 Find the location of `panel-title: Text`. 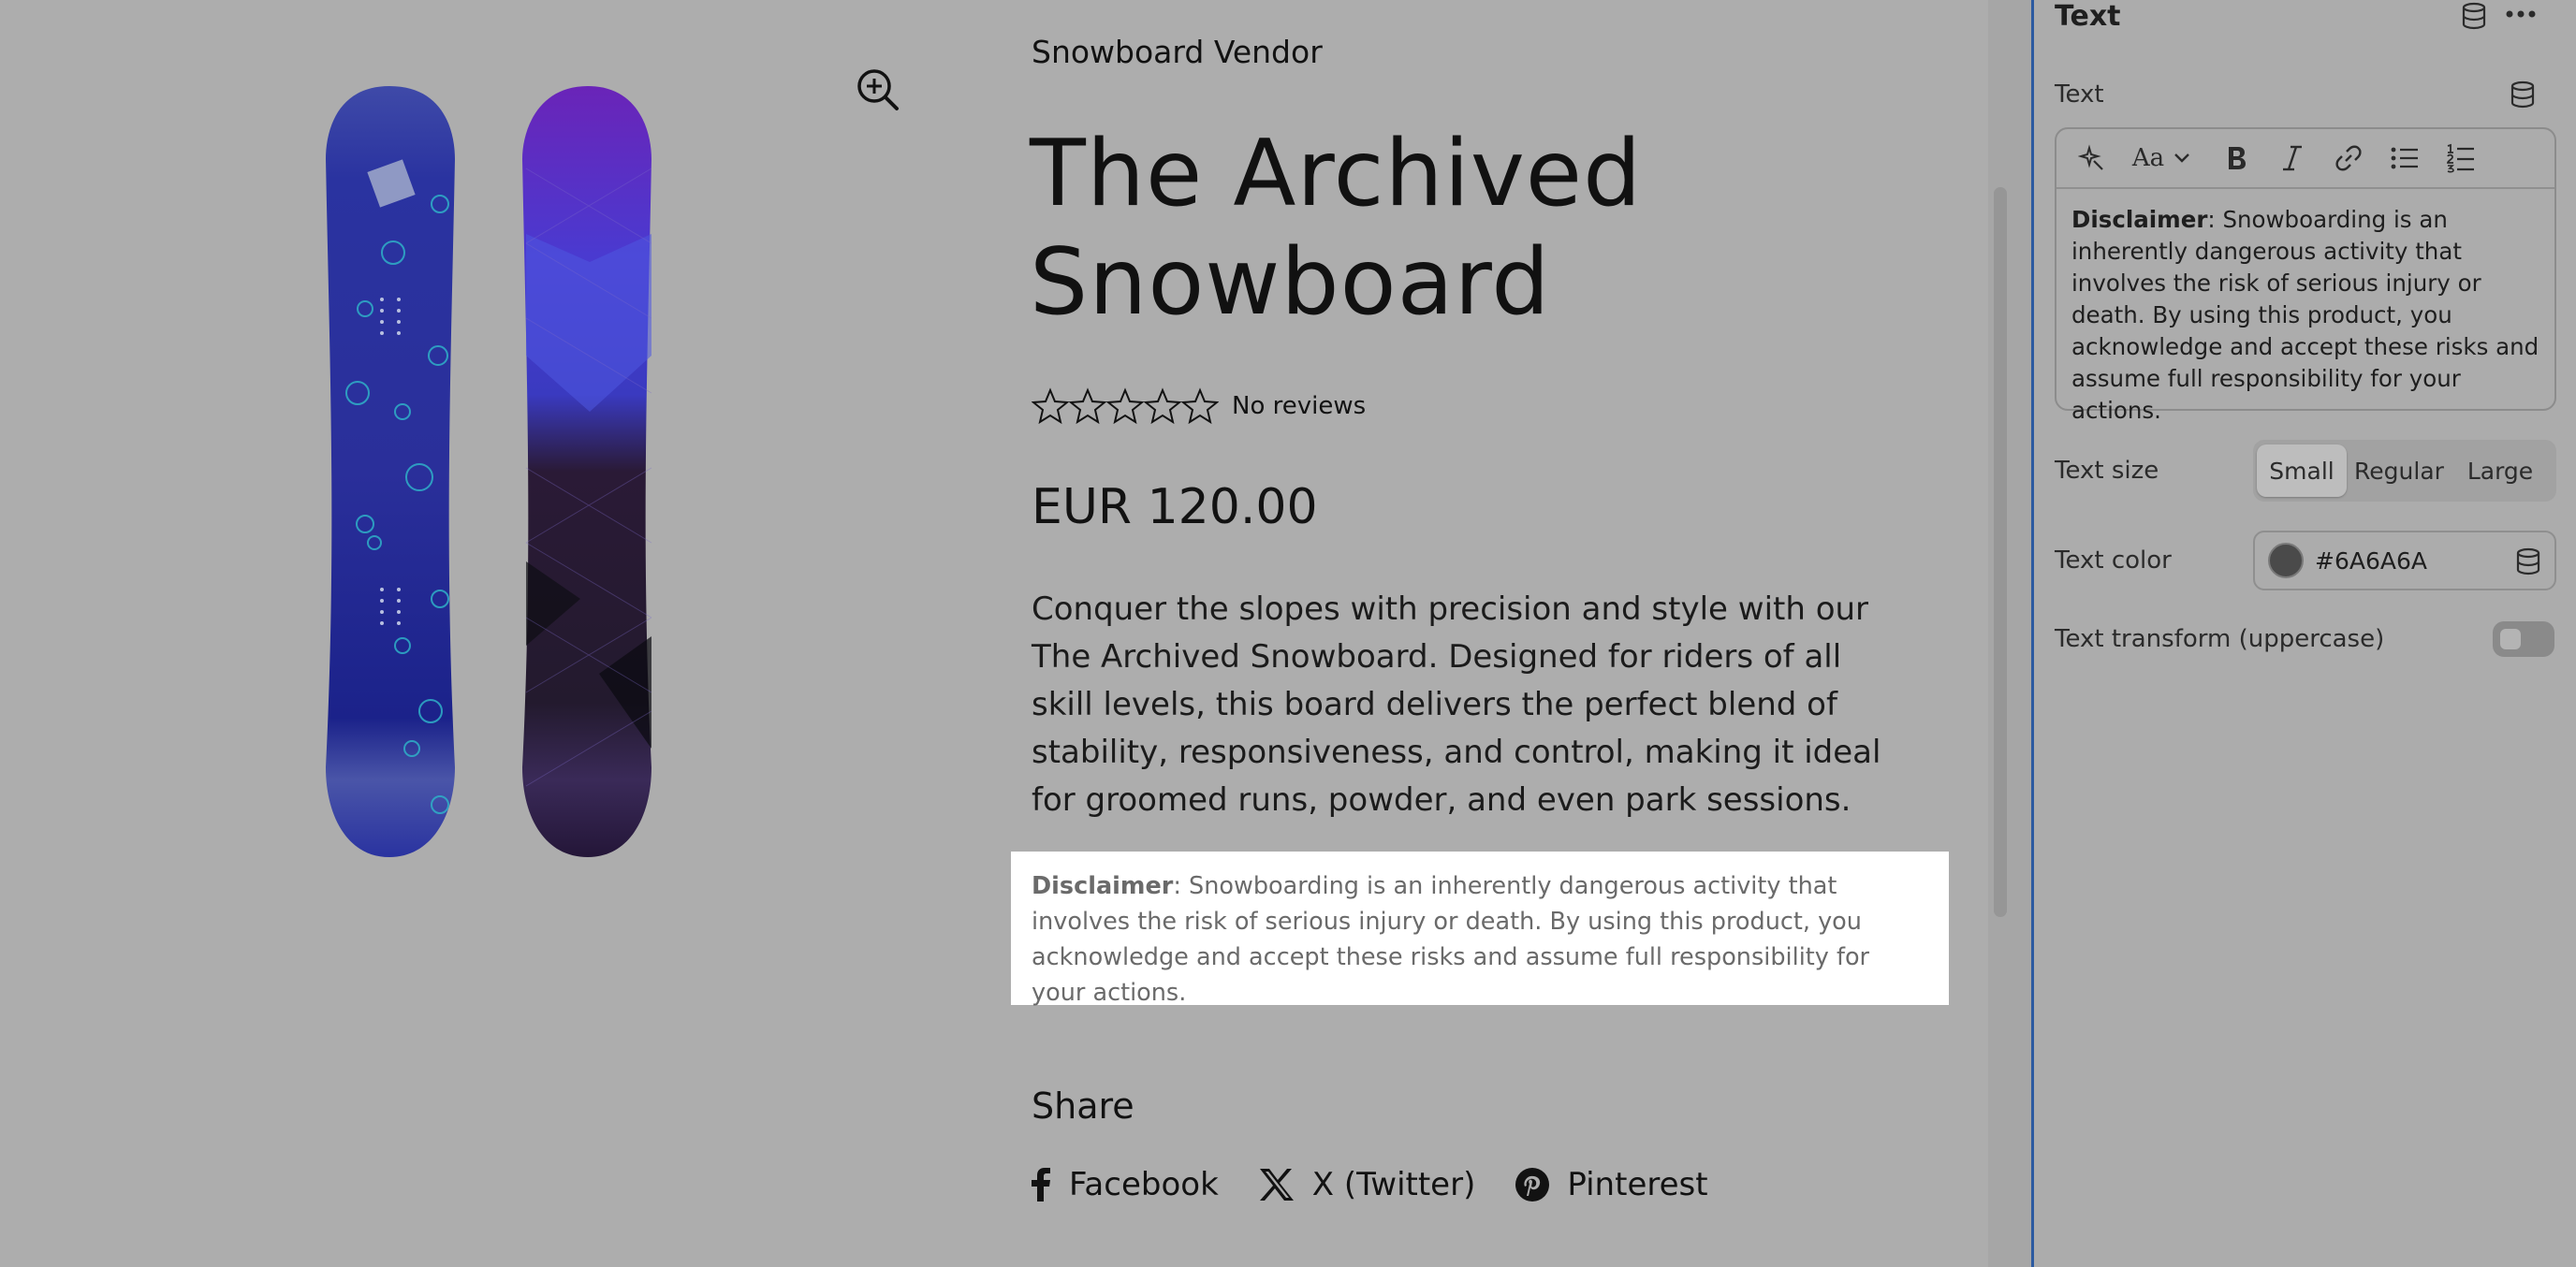

panel-title: Text is located at coordinates (2088, 16).